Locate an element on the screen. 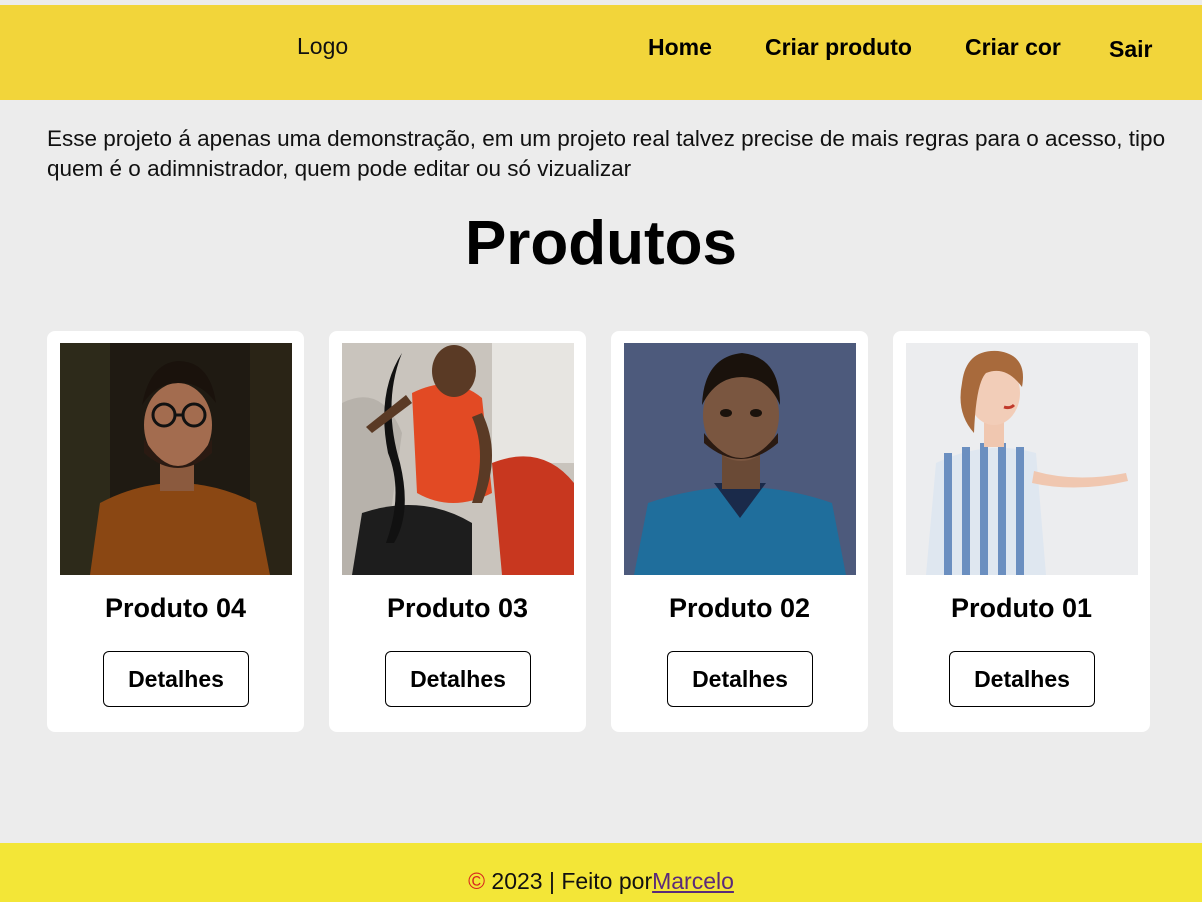 The height and width of the screenshot is (902, 1202). page-title: Produtos is located at coordinates (601, 243).